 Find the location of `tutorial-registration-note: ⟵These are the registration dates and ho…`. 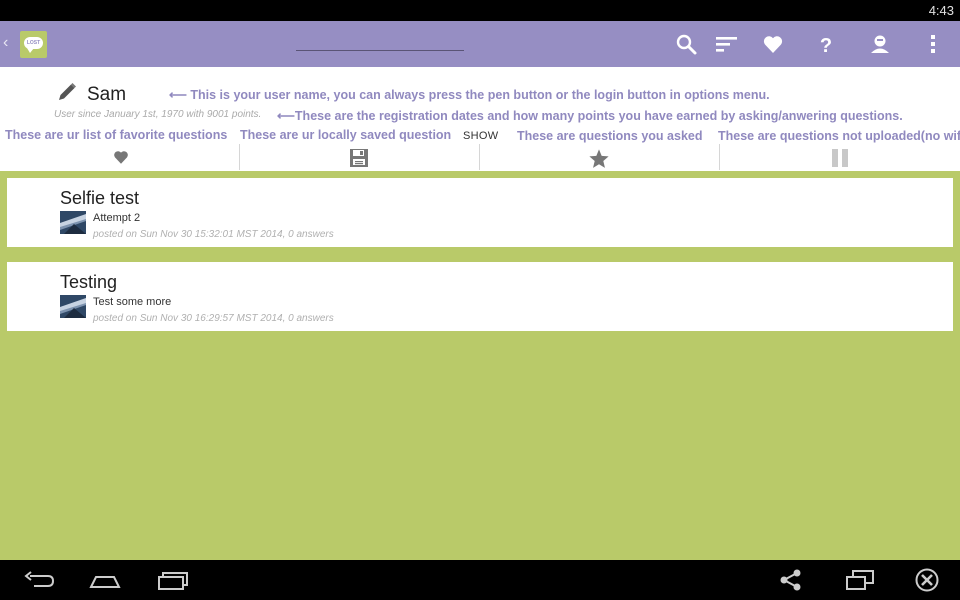

tutorial-registration-note: ⟵These are the registration dates and ho… is located at coordinates (590, 116).